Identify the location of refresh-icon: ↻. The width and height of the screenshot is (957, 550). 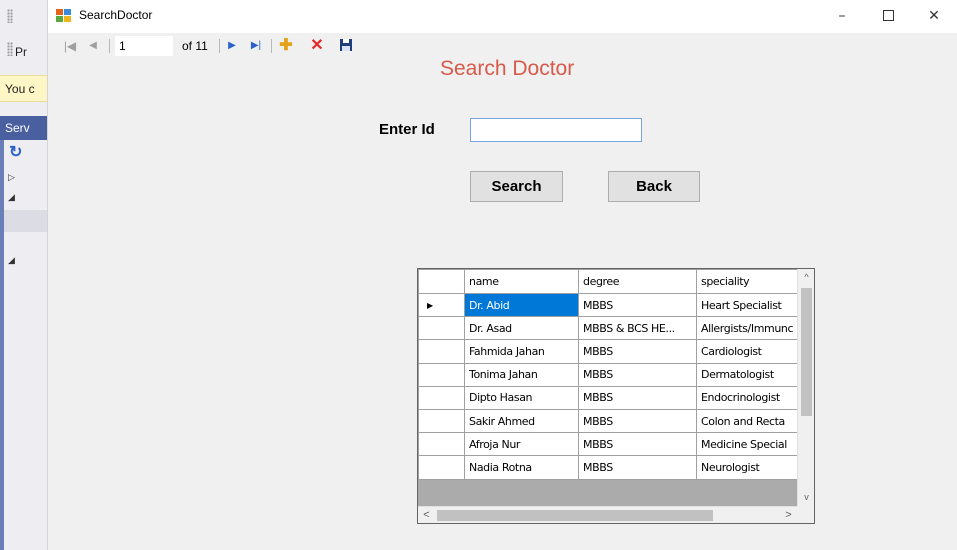
(15, 152).